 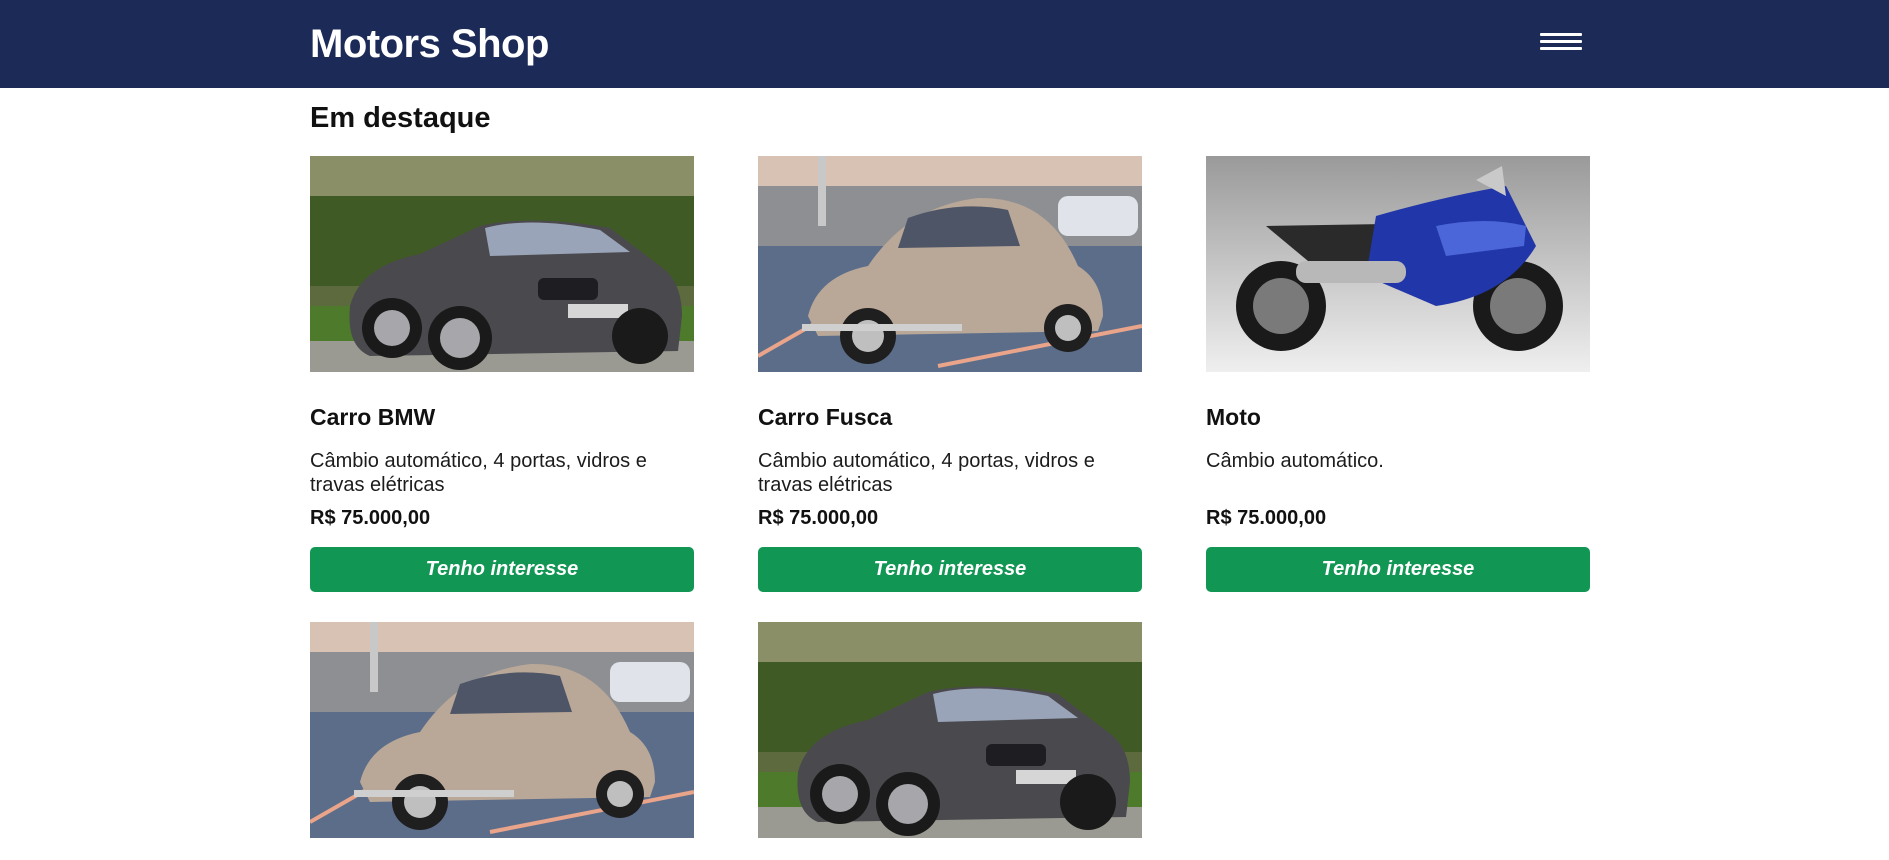 I want to click on product-title: Moto, so click(x=1233, y=417).